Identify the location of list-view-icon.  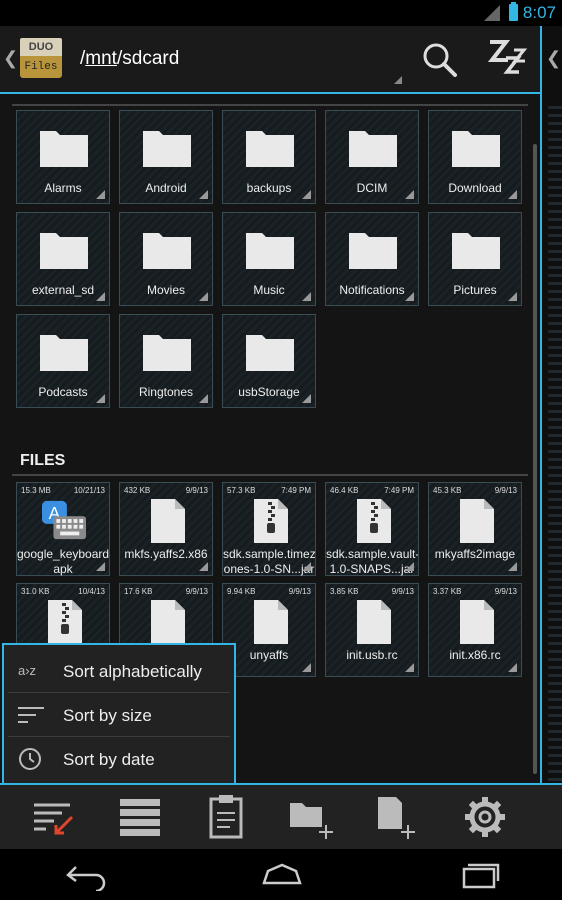
(140, 817).